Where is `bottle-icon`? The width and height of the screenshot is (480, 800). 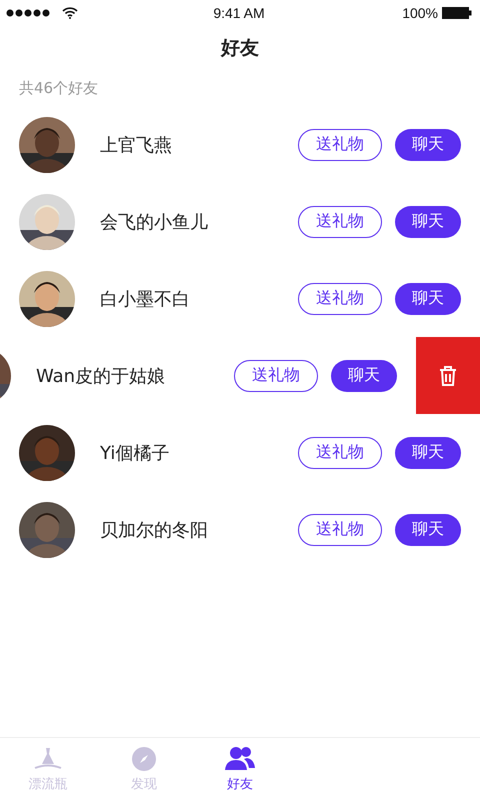
bottle-icon is located at coordinates (48, 759).